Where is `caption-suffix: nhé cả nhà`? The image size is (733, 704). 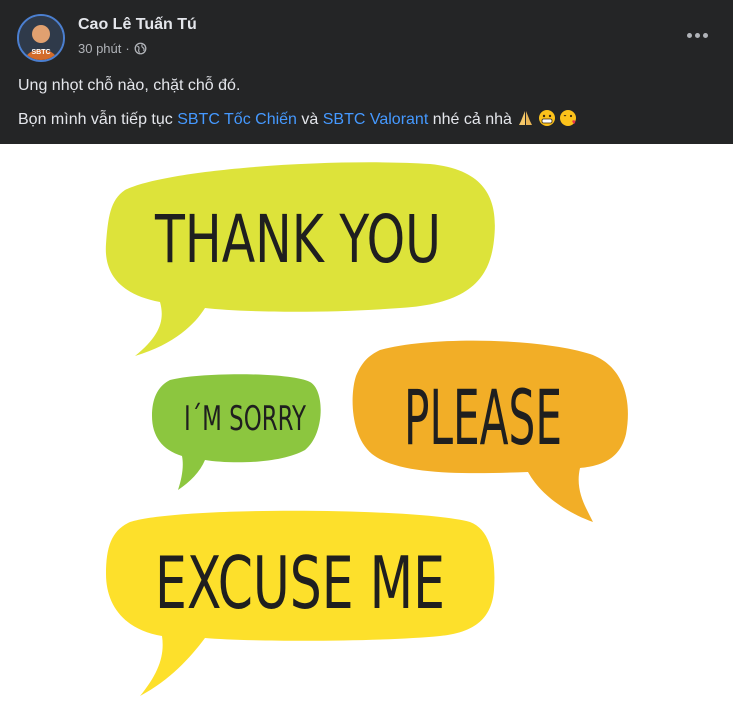 caption-suffix: nhé cả nhà is located at coordinates (472, 119).